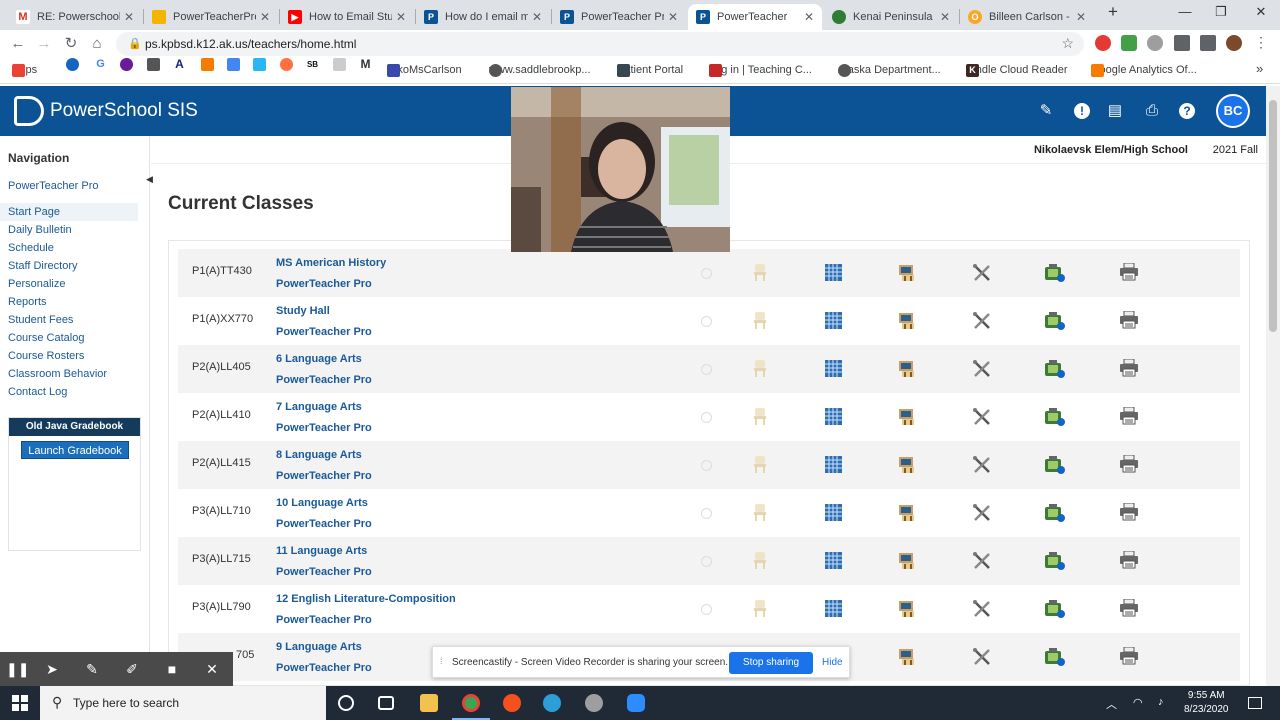  Describe the element at coordinates (75, 450) in the screenshot. I see `launch-gradebook-button: Launch Gradebook` at that location.